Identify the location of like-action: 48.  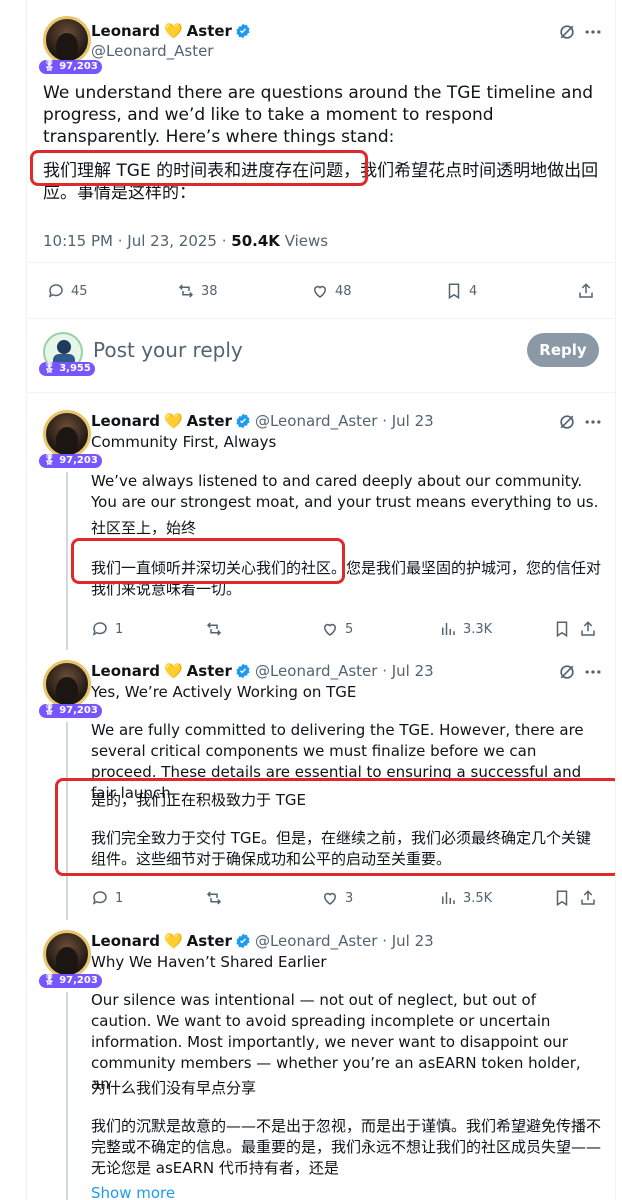
(331, 291).